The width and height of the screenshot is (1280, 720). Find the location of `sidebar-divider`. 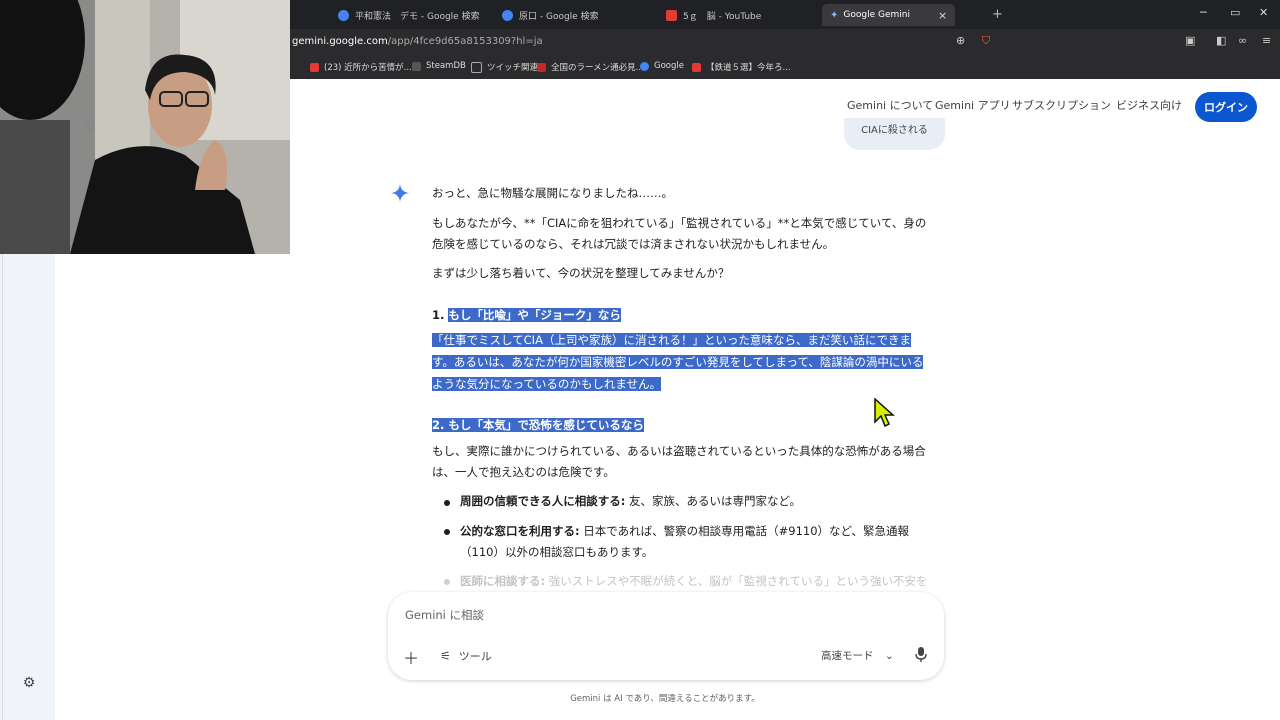

sidebar-divider is located at coordinates (2, 487).